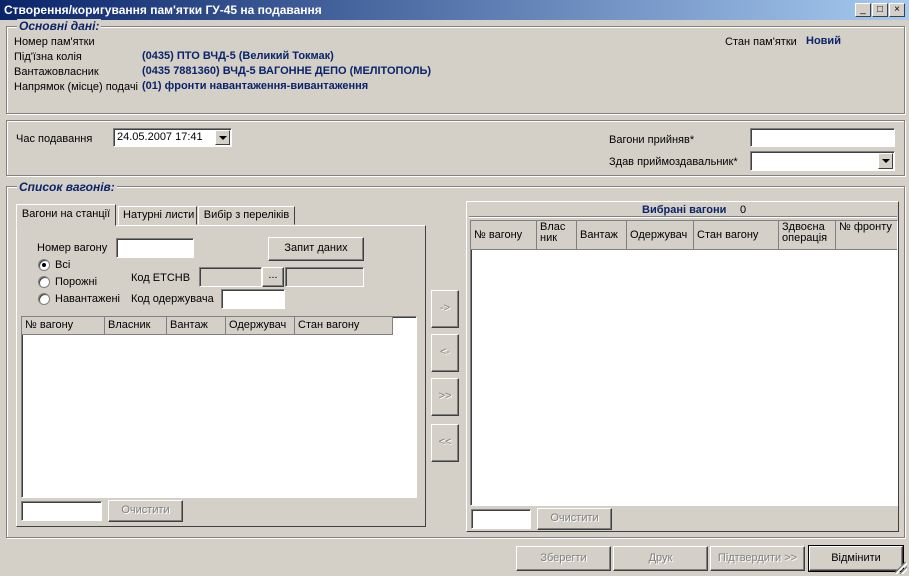  I want to click on etsnv-label: Код ЕТСНВ, so click(161, 278).